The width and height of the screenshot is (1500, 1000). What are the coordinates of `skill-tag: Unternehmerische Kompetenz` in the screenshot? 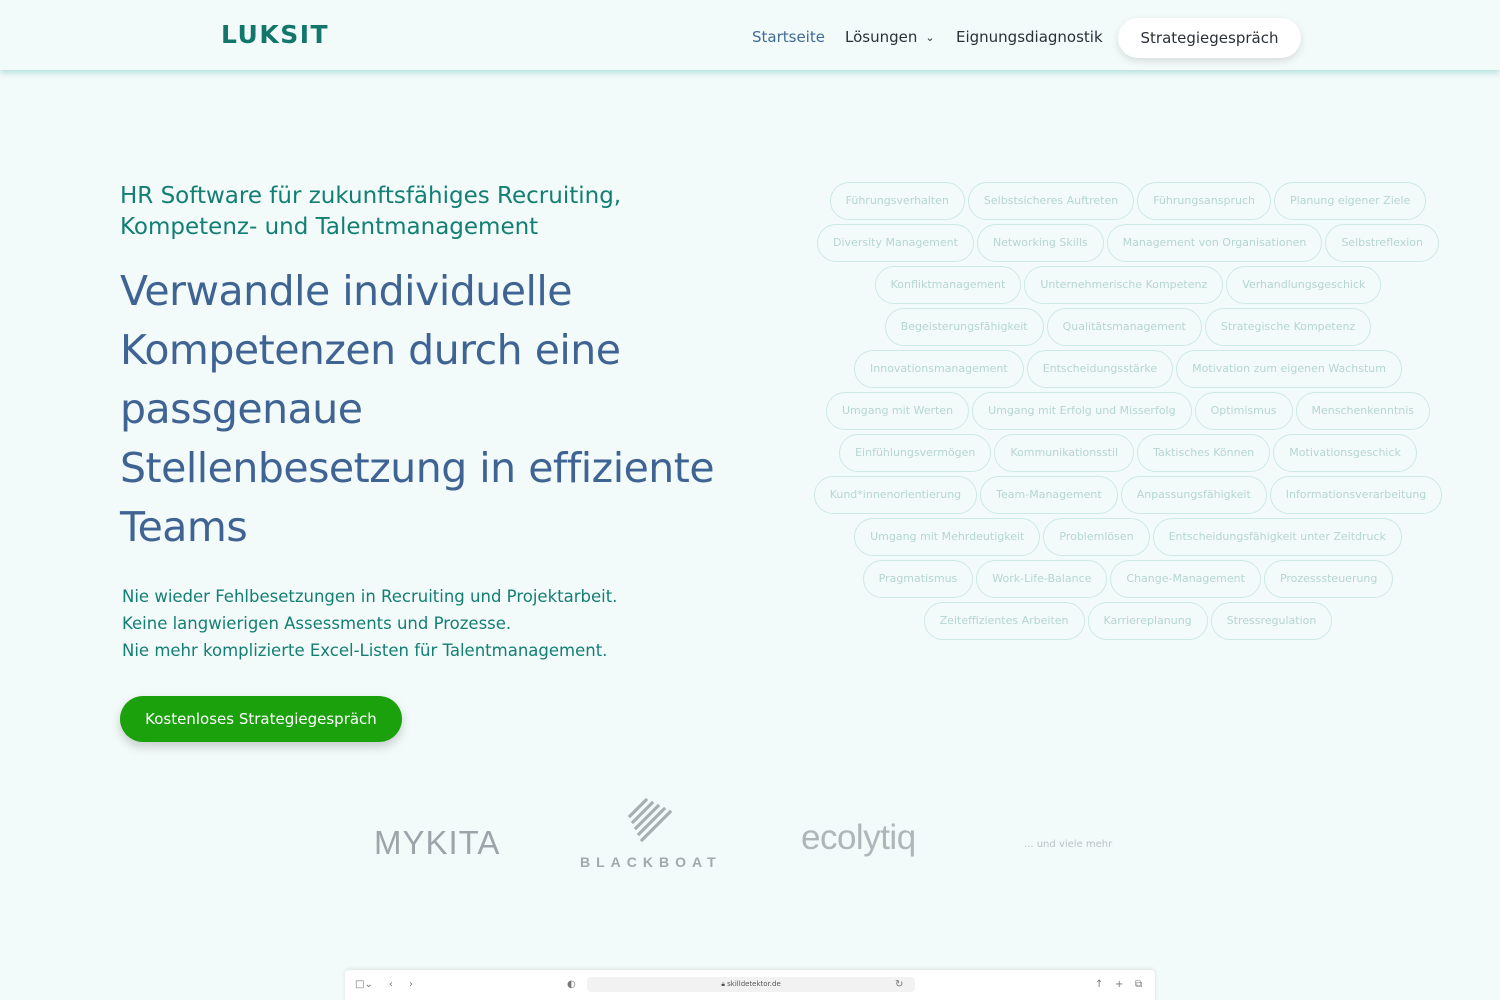 It's located at (1124, 285).